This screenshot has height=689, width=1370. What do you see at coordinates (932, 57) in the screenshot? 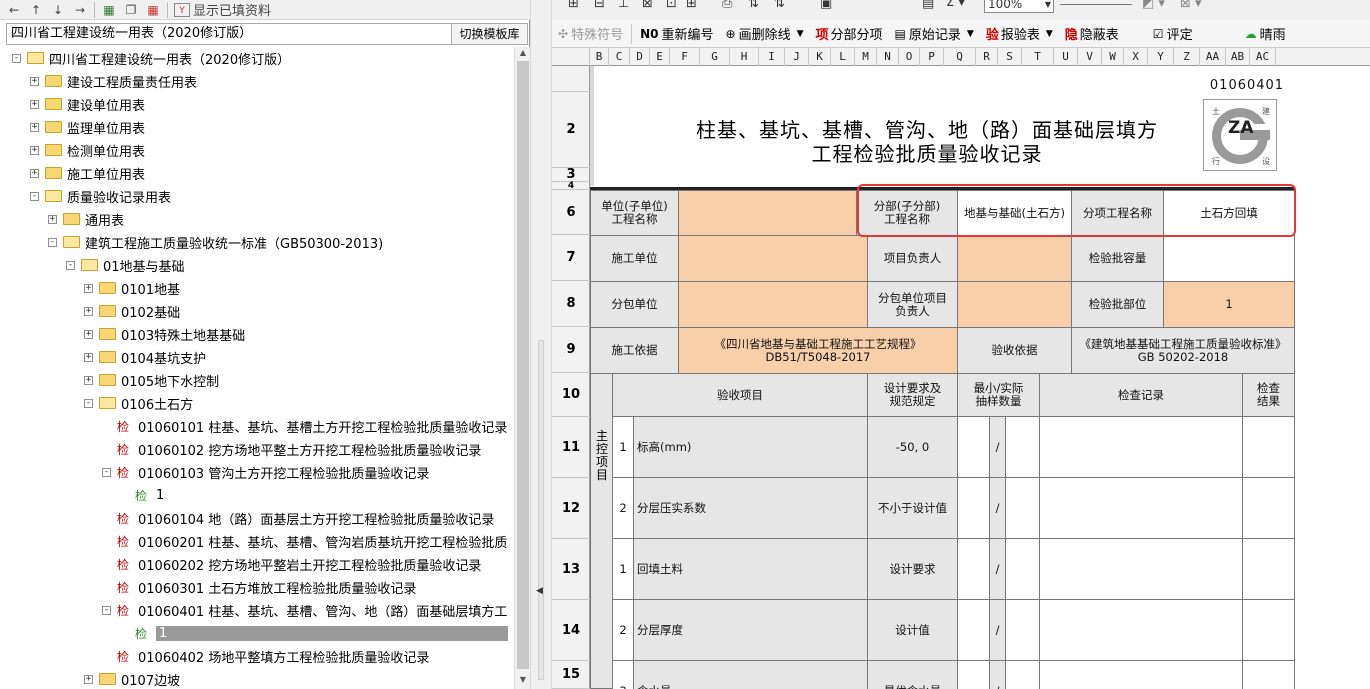
I see `column-header-cell: P` at bounding box center [932, 57].